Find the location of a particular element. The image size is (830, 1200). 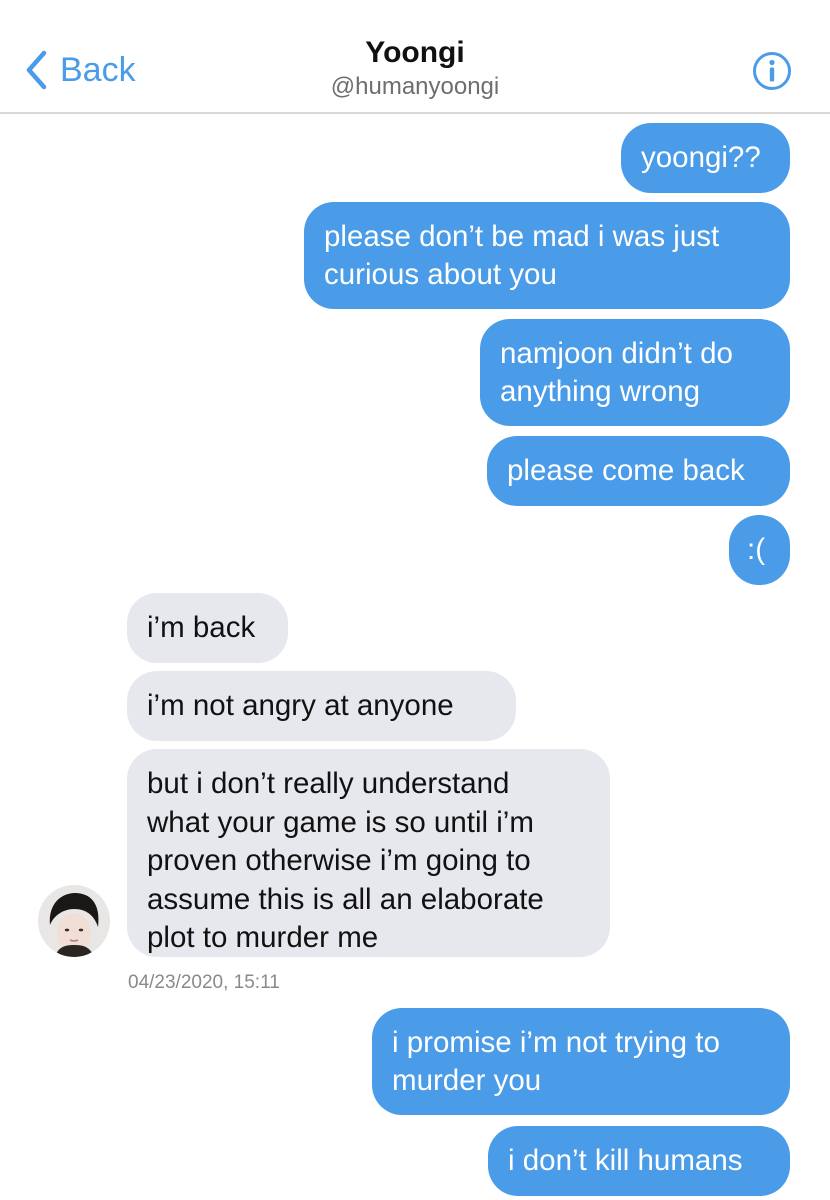

message-bubble-outgoing: i don’t kill humans is located at coordinates (639, 1161).